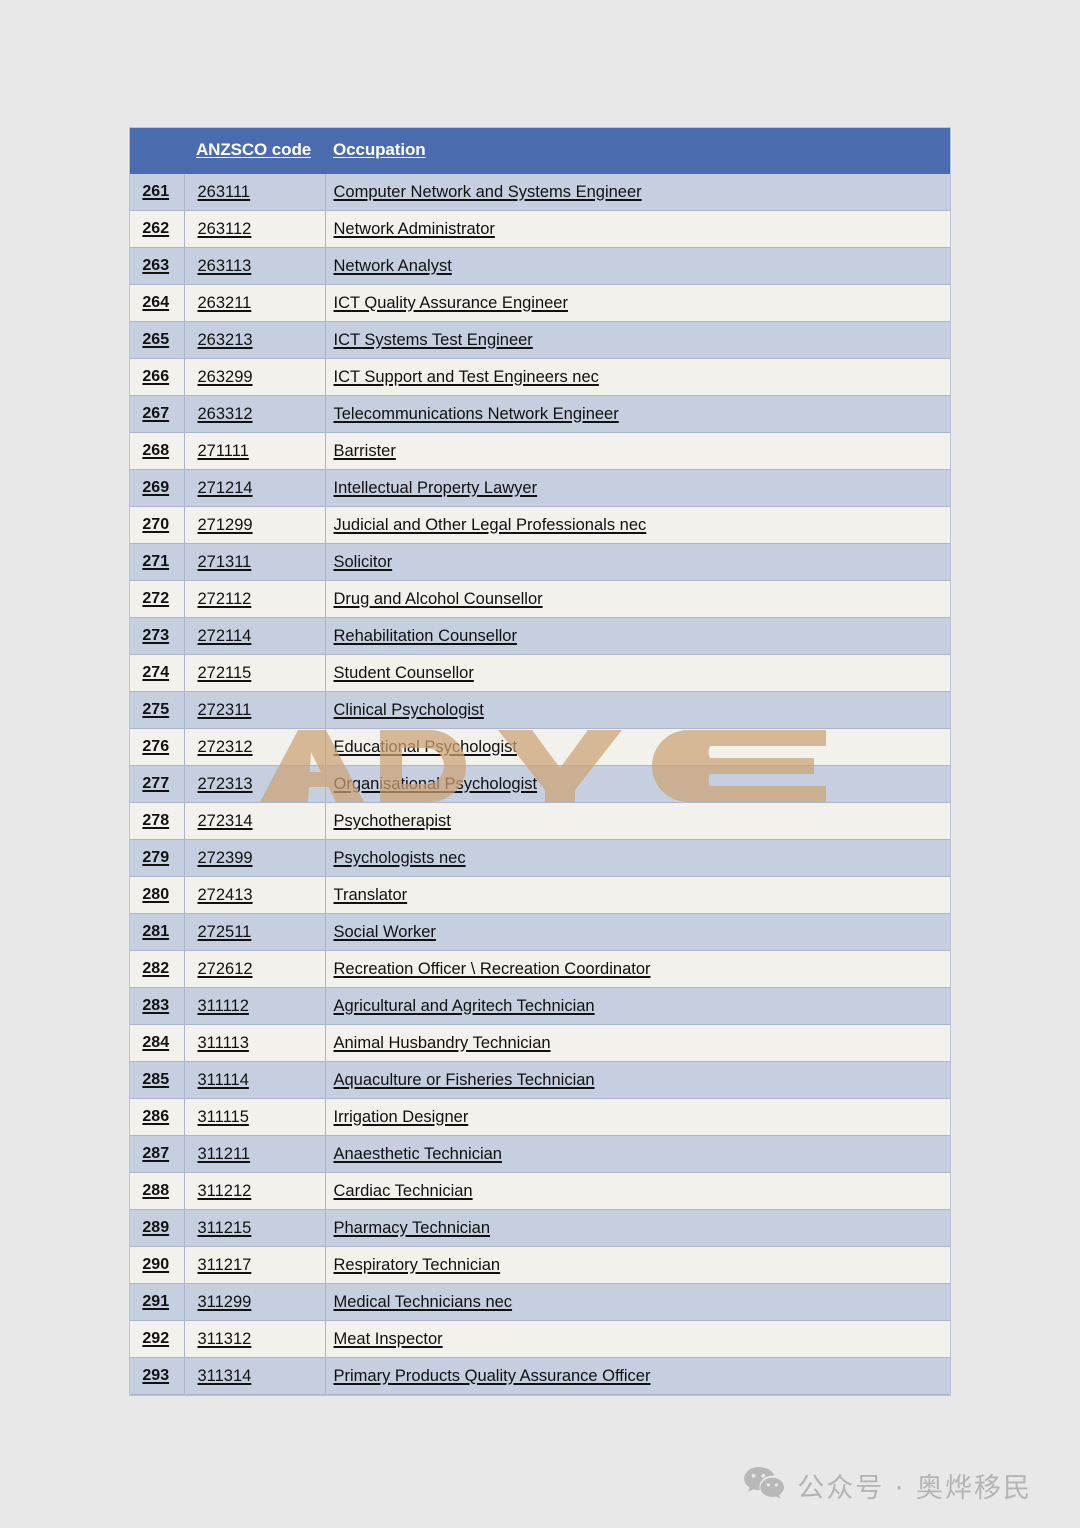 This screenshot has width=1080, height=1528. I want to click on row-index-value: 287, so click(156, 1153).